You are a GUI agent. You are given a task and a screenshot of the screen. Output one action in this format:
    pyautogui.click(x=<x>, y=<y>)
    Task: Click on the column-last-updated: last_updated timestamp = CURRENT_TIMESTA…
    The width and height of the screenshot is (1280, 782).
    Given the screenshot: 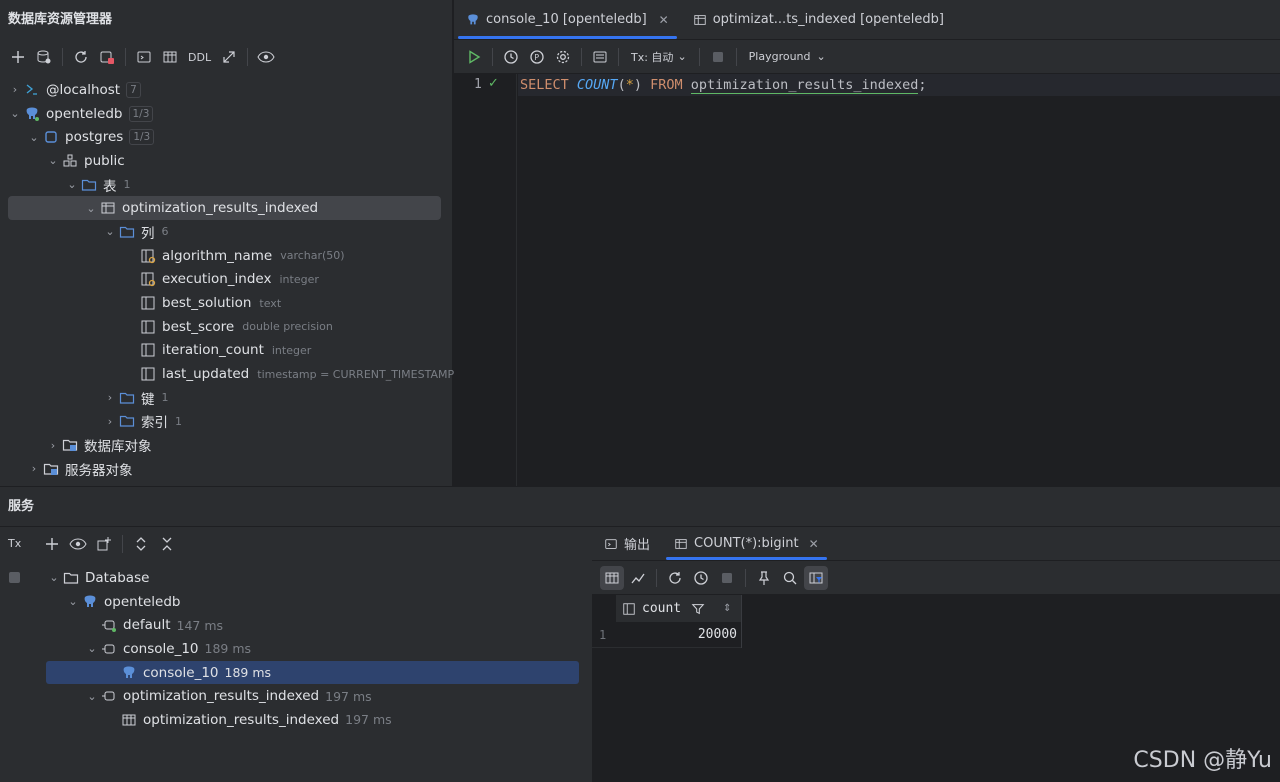 What is the action you would take?
    pyautogui.click(x=227, y=374)
    